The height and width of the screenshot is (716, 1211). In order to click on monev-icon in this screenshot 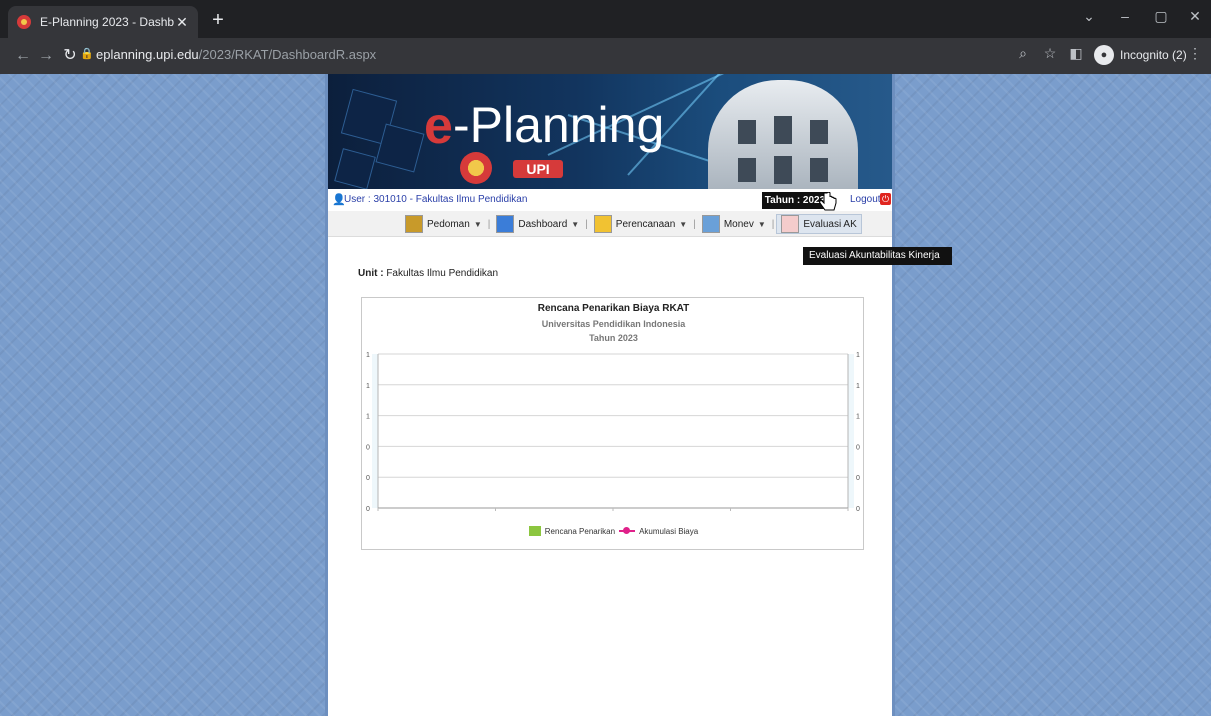, I will do `click(710, 224)`.